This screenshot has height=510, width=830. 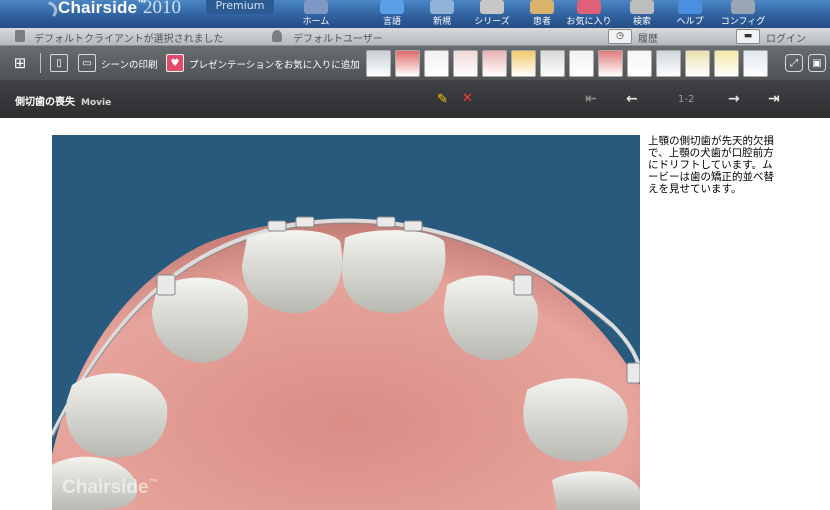 I want to click on series-icon, so click(x=492, y=7).